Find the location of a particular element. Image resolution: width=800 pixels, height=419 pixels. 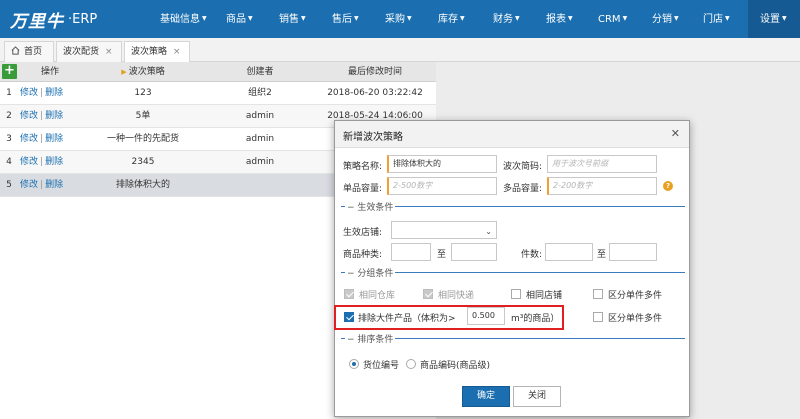

close-button: 关闭 is located at coordinates (537, 396).